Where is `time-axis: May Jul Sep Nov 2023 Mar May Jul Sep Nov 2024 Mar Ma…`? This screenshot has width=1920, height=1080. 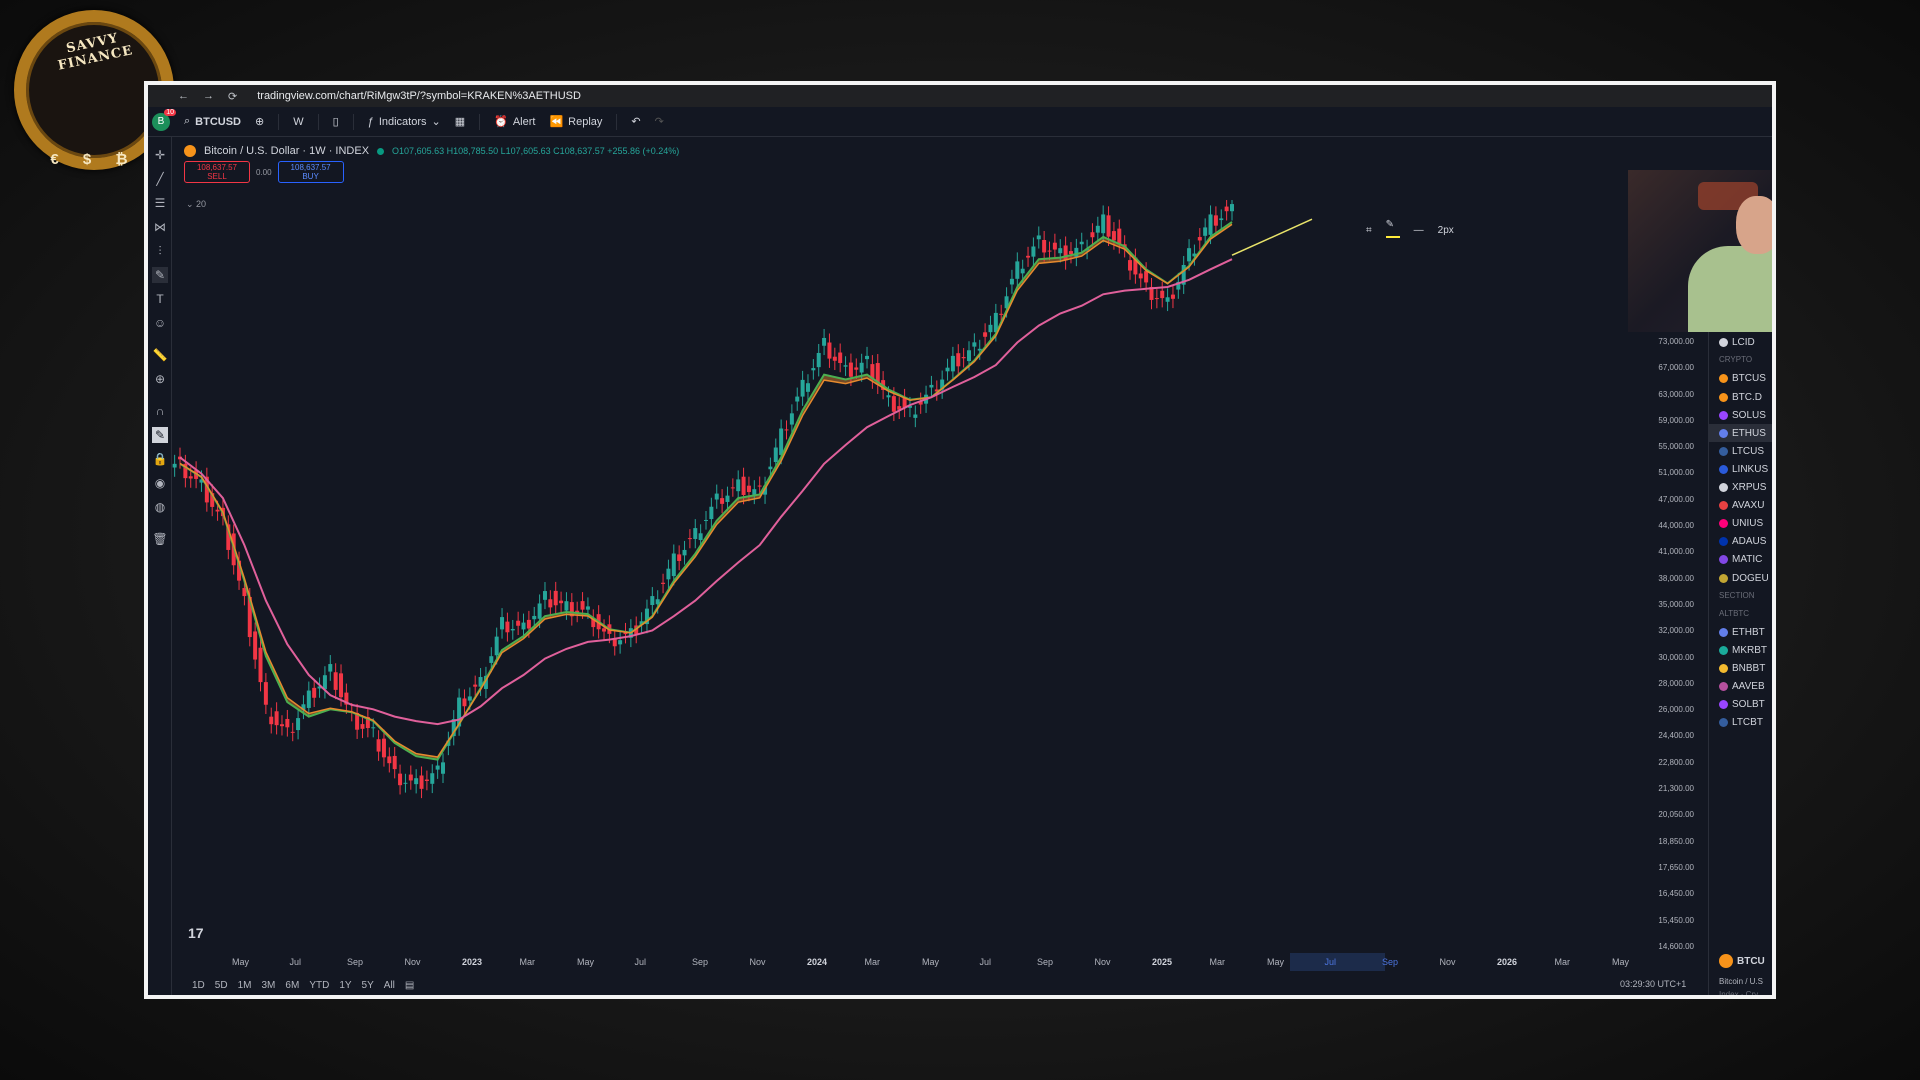
time-axis: May Jul Sep Nov 2023 Mar May Jul Sep Nov 2024 Mar Ma… is located at coordinates (907, 962).